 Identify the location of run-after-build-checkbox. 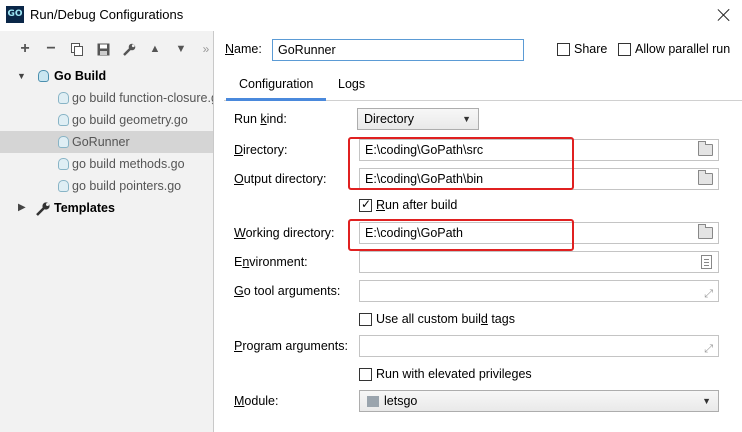
(365, 204).